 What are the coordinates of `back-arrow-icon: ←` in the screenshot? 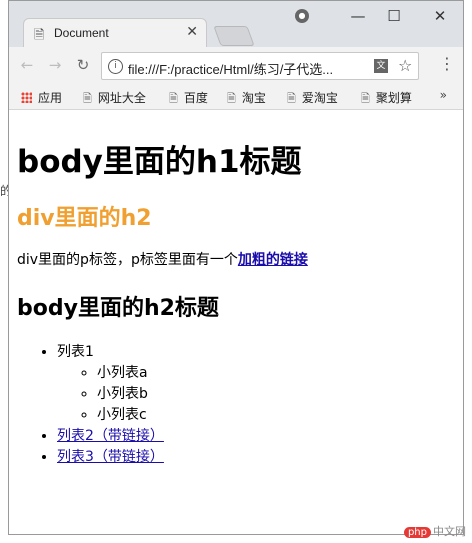 It's located at (27, 65).